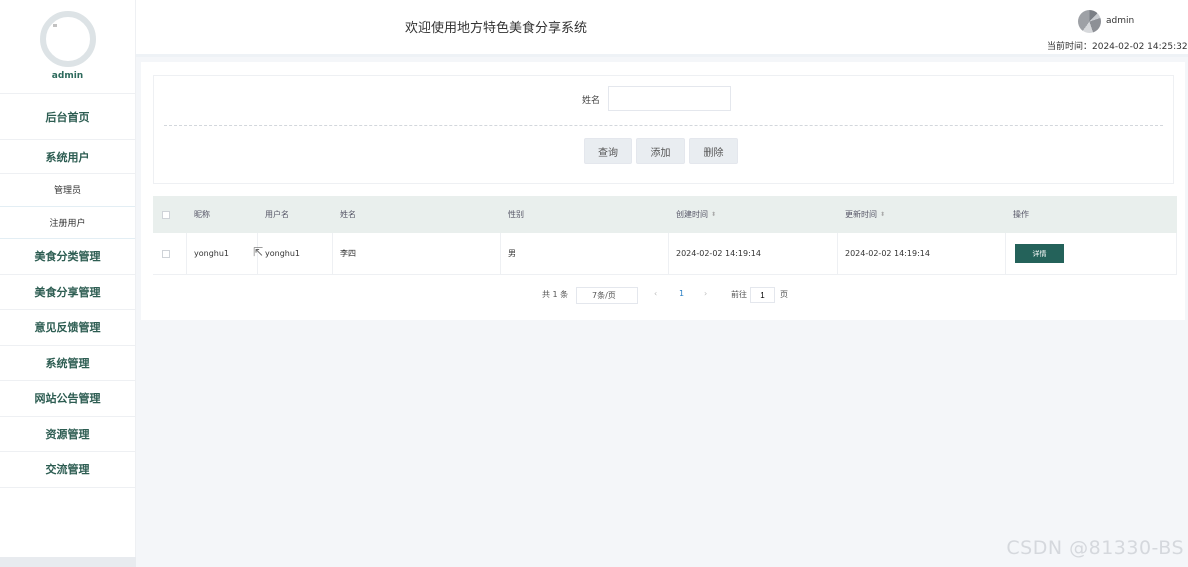  I want to click on sidebar-item-exchange: 交流管理, so click(67, 470).